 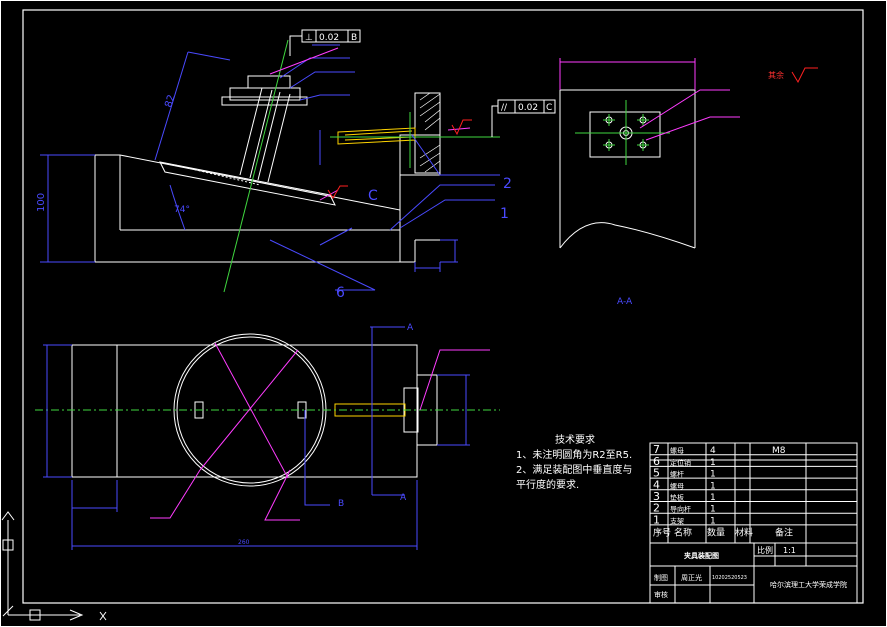 What do you see at coordinates (182, 210) in the screenshot?
I see `angle-text: 74°` at bounding box center [182, 210].